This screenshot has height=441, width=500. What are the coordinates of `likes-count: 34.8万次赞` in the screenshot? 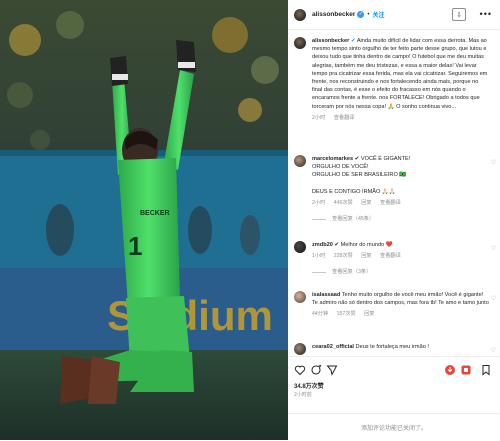 It's located at (309, 385).